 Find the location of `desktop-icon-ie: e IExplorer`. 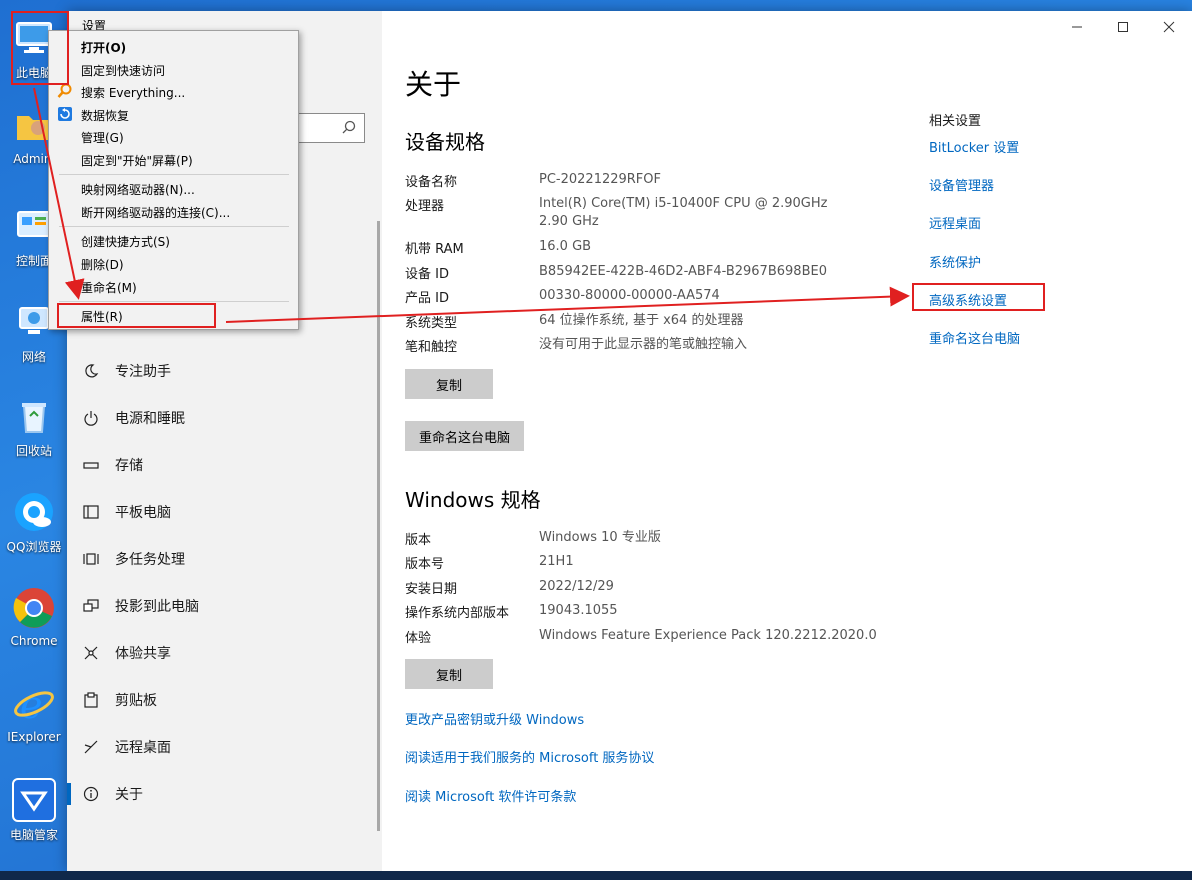

desktop-icon-ie: e IExplorer is located at coordinates (34, 720).